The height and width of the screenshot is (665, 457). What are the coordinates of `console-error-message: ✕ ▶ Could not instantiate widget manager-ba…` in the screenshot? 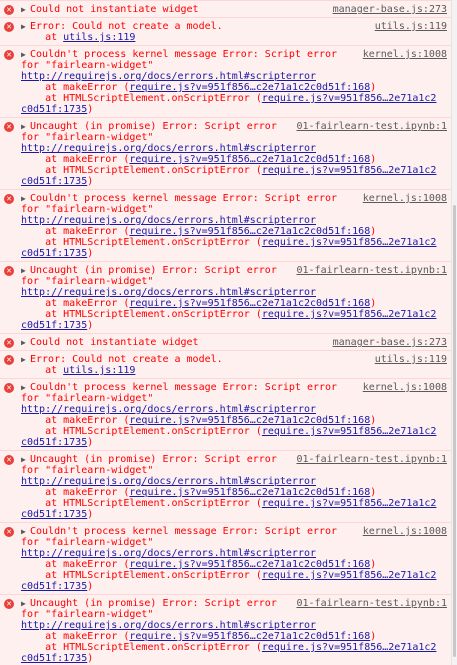 It's located at (225, 341).